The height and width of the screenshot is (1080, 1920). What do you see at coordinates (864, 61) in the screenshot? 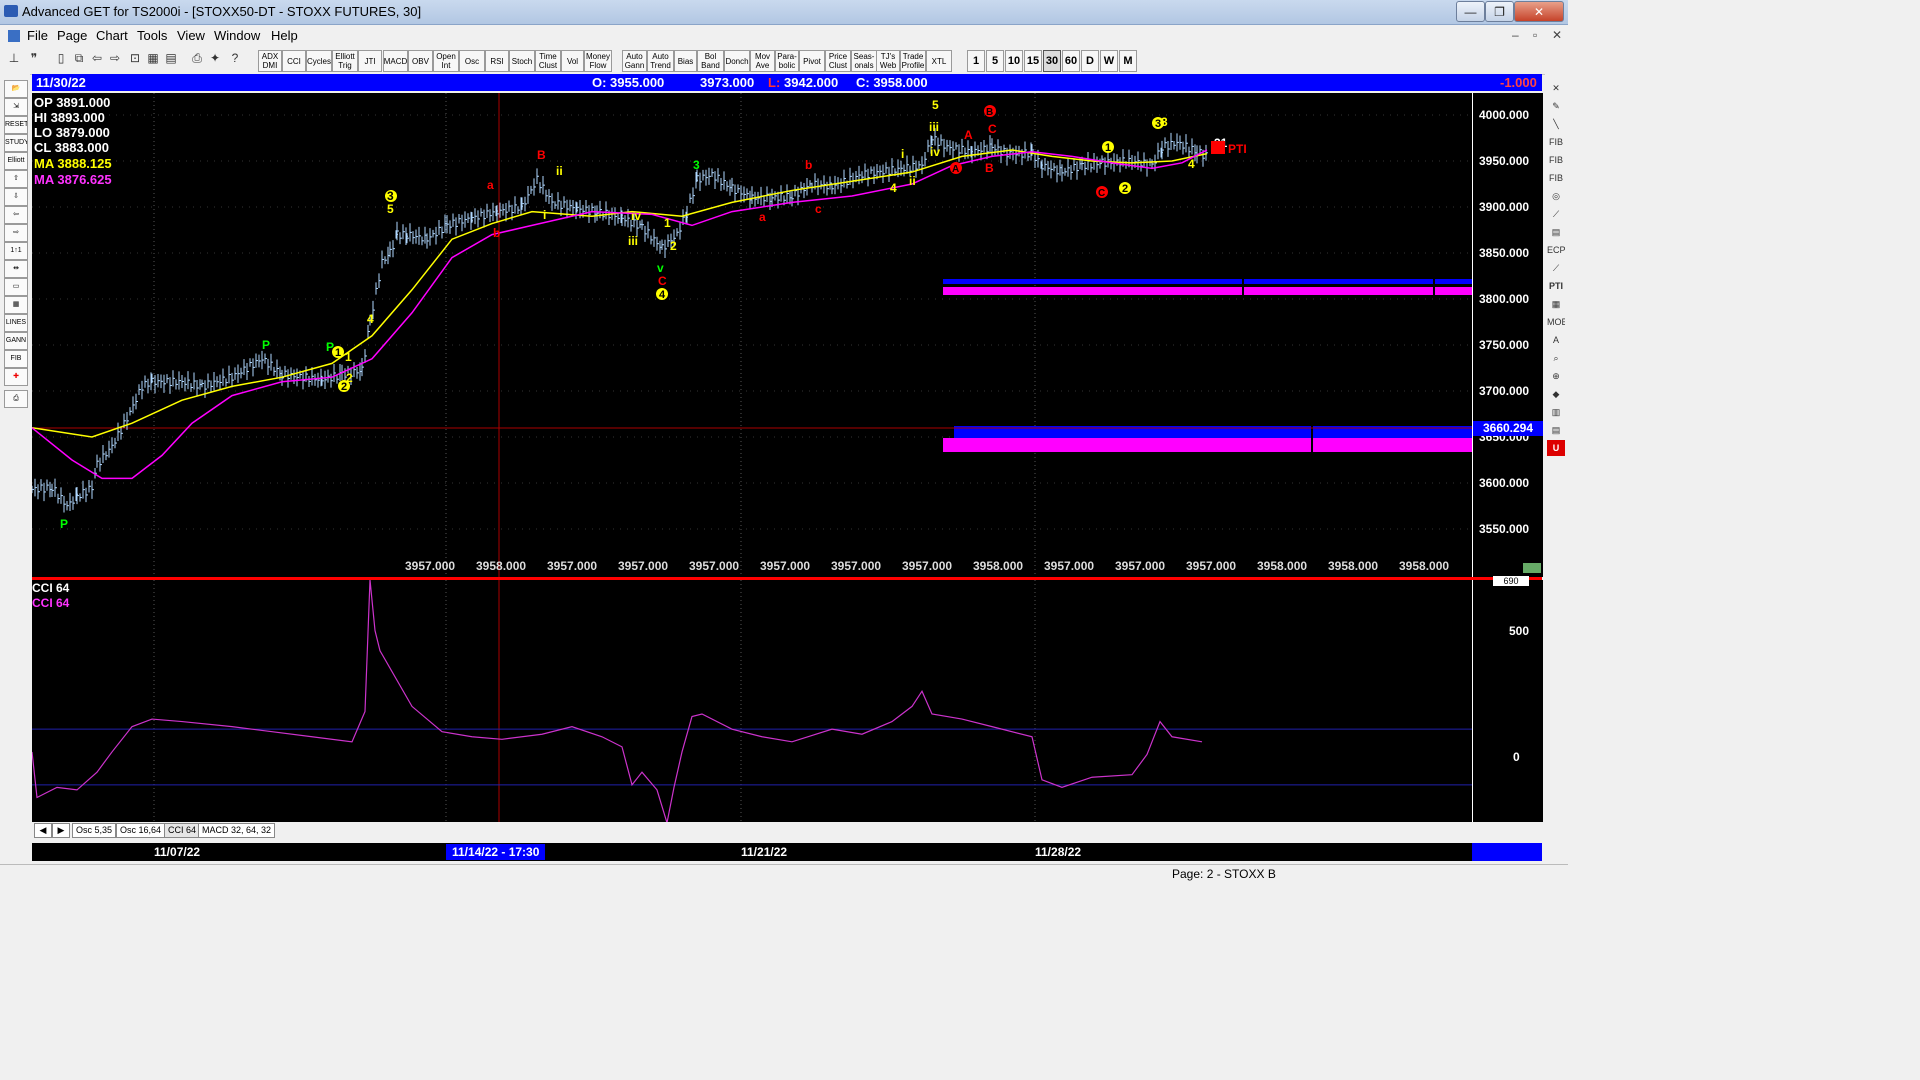
I see `study-button: Seas-onals` at bounding box center [864, 61].